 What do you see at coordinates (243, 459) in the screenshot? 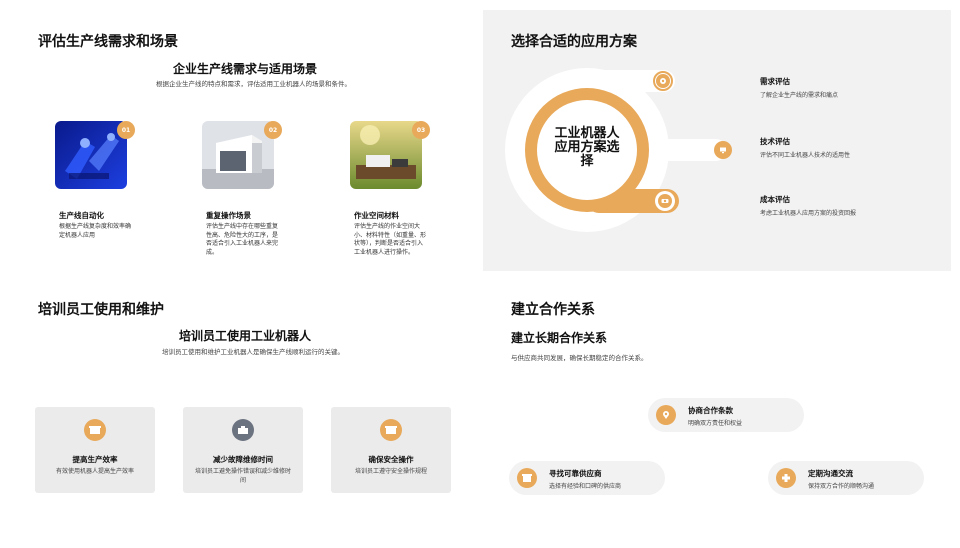
I see `box-title: 减少故障维修时间` at bounding box center [243, 459].